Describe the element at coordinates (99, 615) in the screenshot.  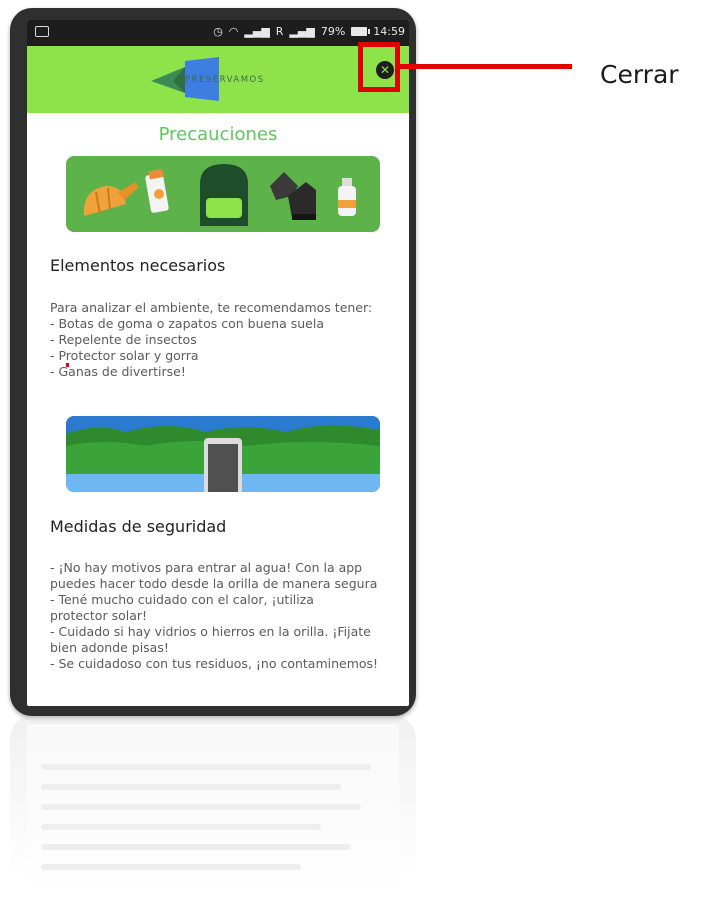
I see `safety-line: protector solar!` at that location.